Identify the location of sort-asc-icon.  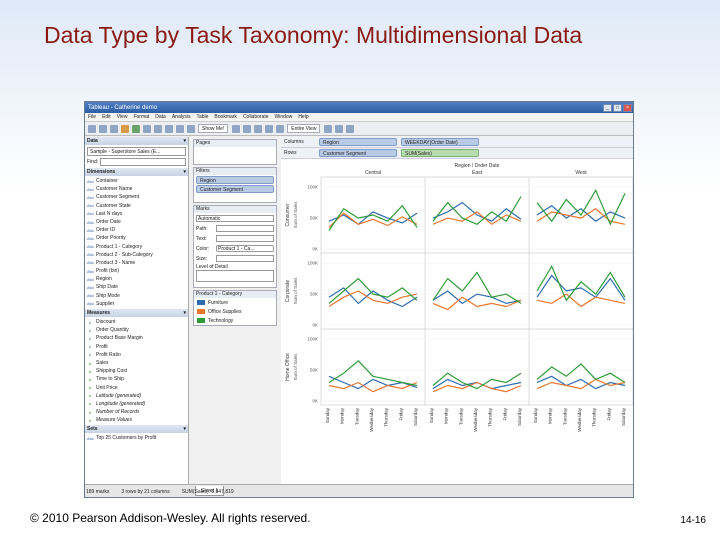
(158, 128).